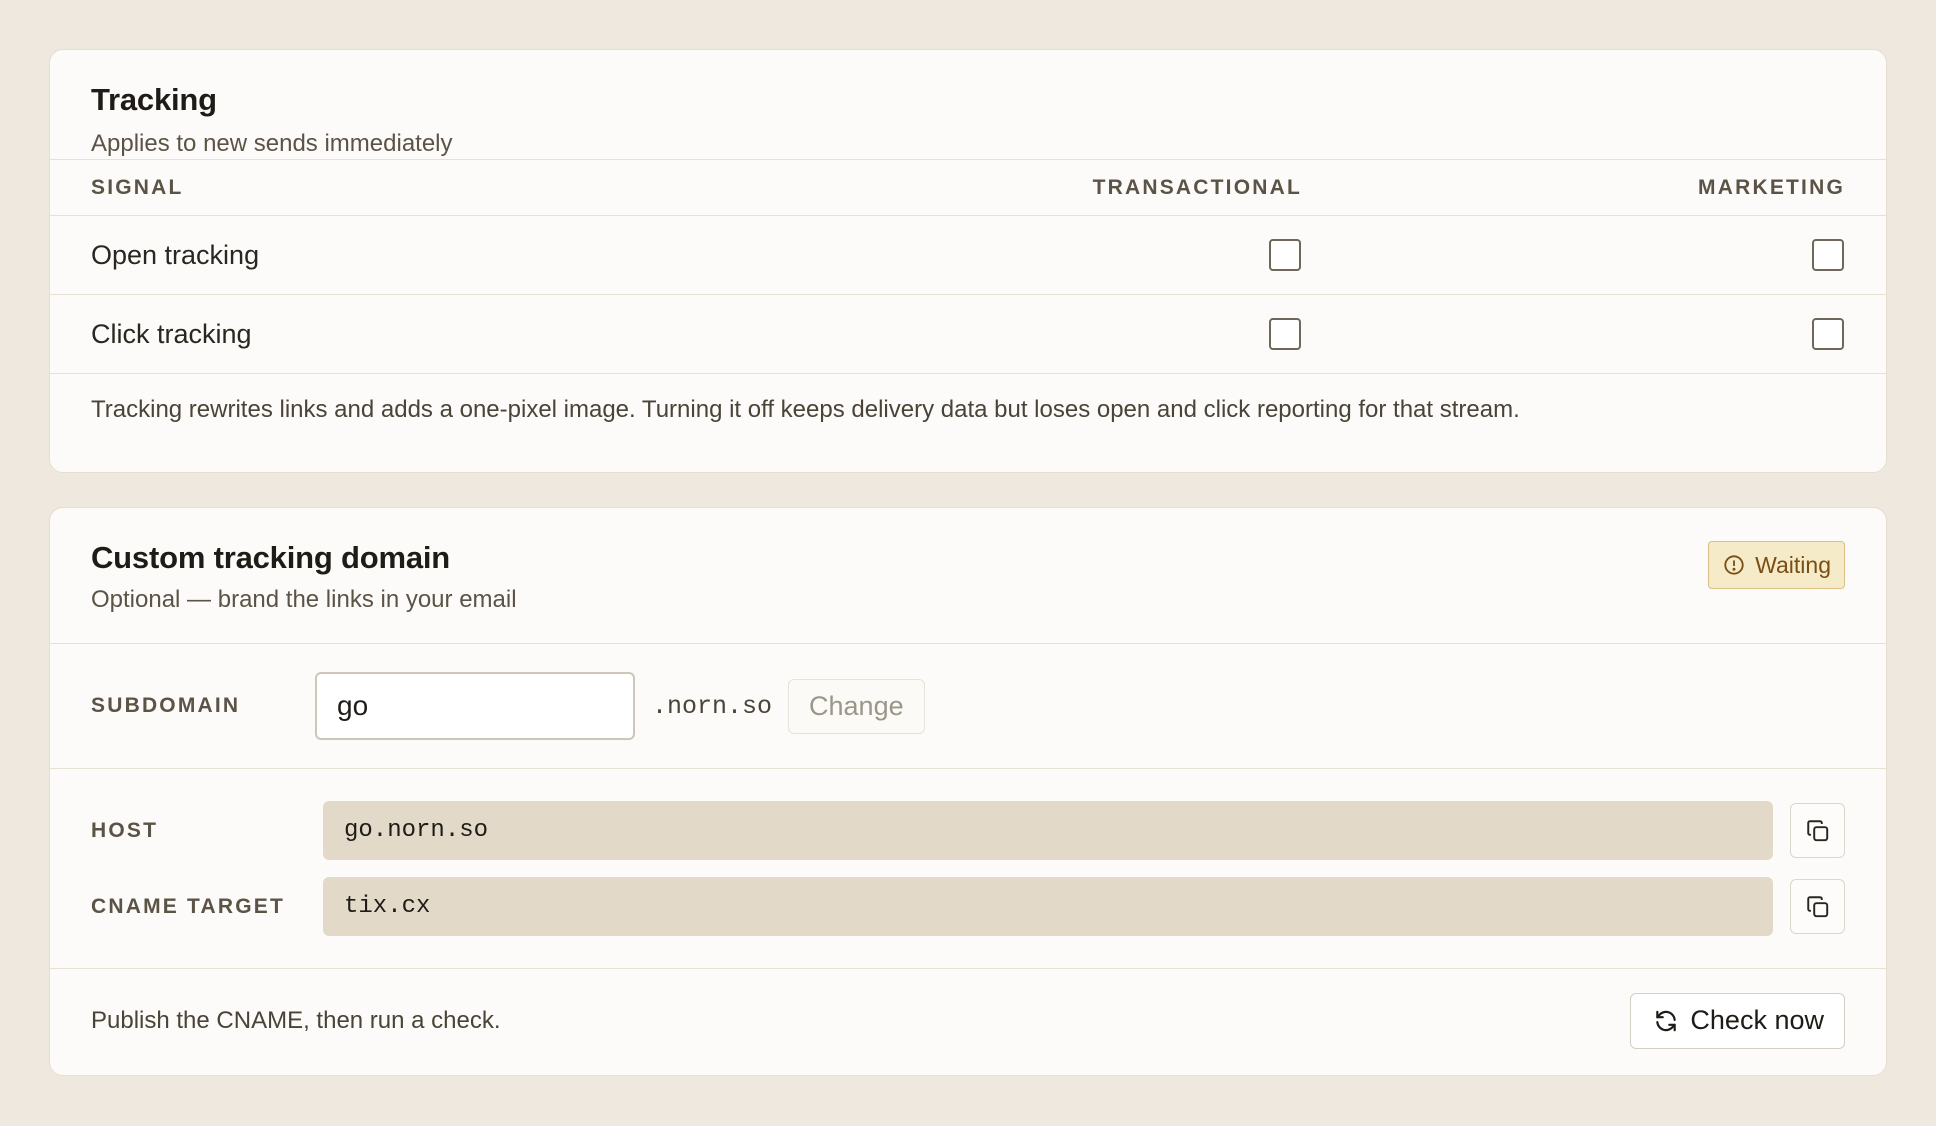 The height and width of the screenshot is (1126, 1936). I want to click on column-header-marketing: MARKETING, so click(1771, 187).